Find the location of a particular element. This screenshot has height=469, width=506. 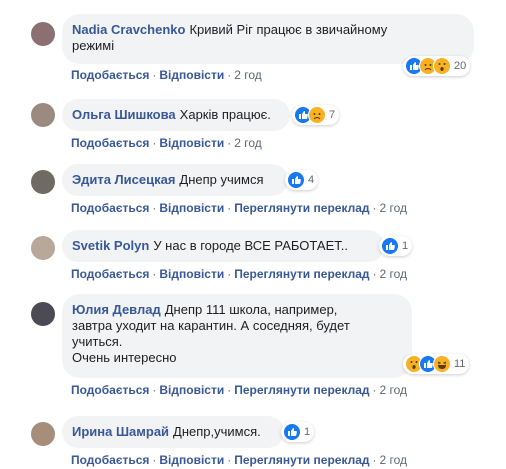

comment-text-cont: режимі is located at coordinates (93, 45).